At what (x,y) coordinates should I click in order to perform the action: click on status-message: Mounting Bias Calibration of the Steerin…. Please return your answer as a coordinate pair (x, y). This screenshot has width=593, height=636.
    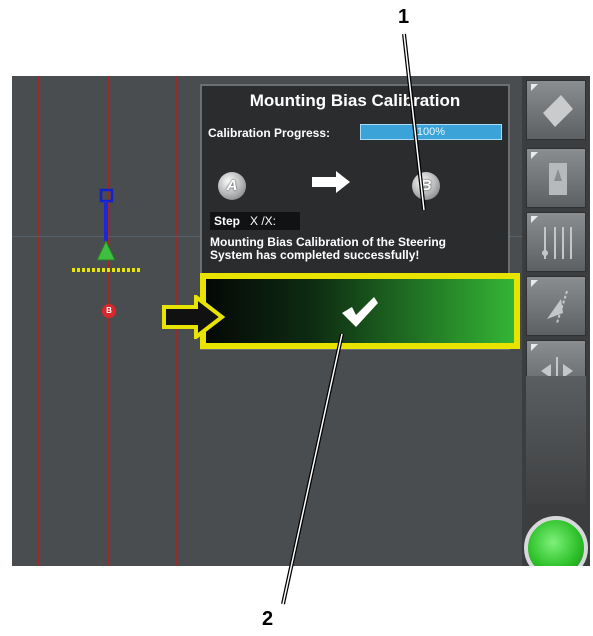
    Looking at the image, I should click on (328, 248).